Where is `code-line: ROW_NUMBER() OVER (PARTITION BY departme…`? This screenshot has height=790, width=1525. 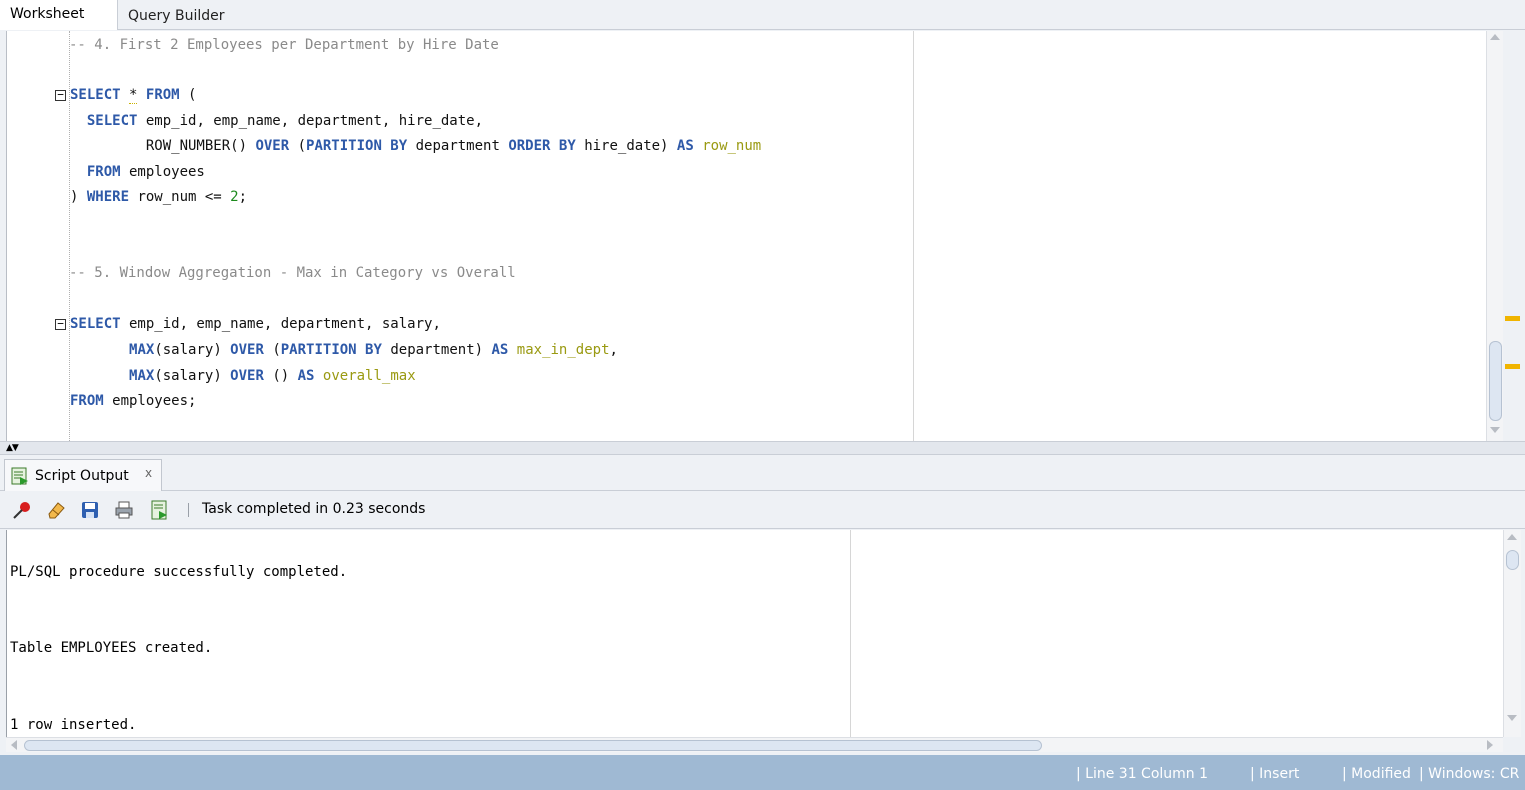 code-line: ROW_NUMBER() OVER (PARTITION BY departme… is located at coordinates (415, 146).